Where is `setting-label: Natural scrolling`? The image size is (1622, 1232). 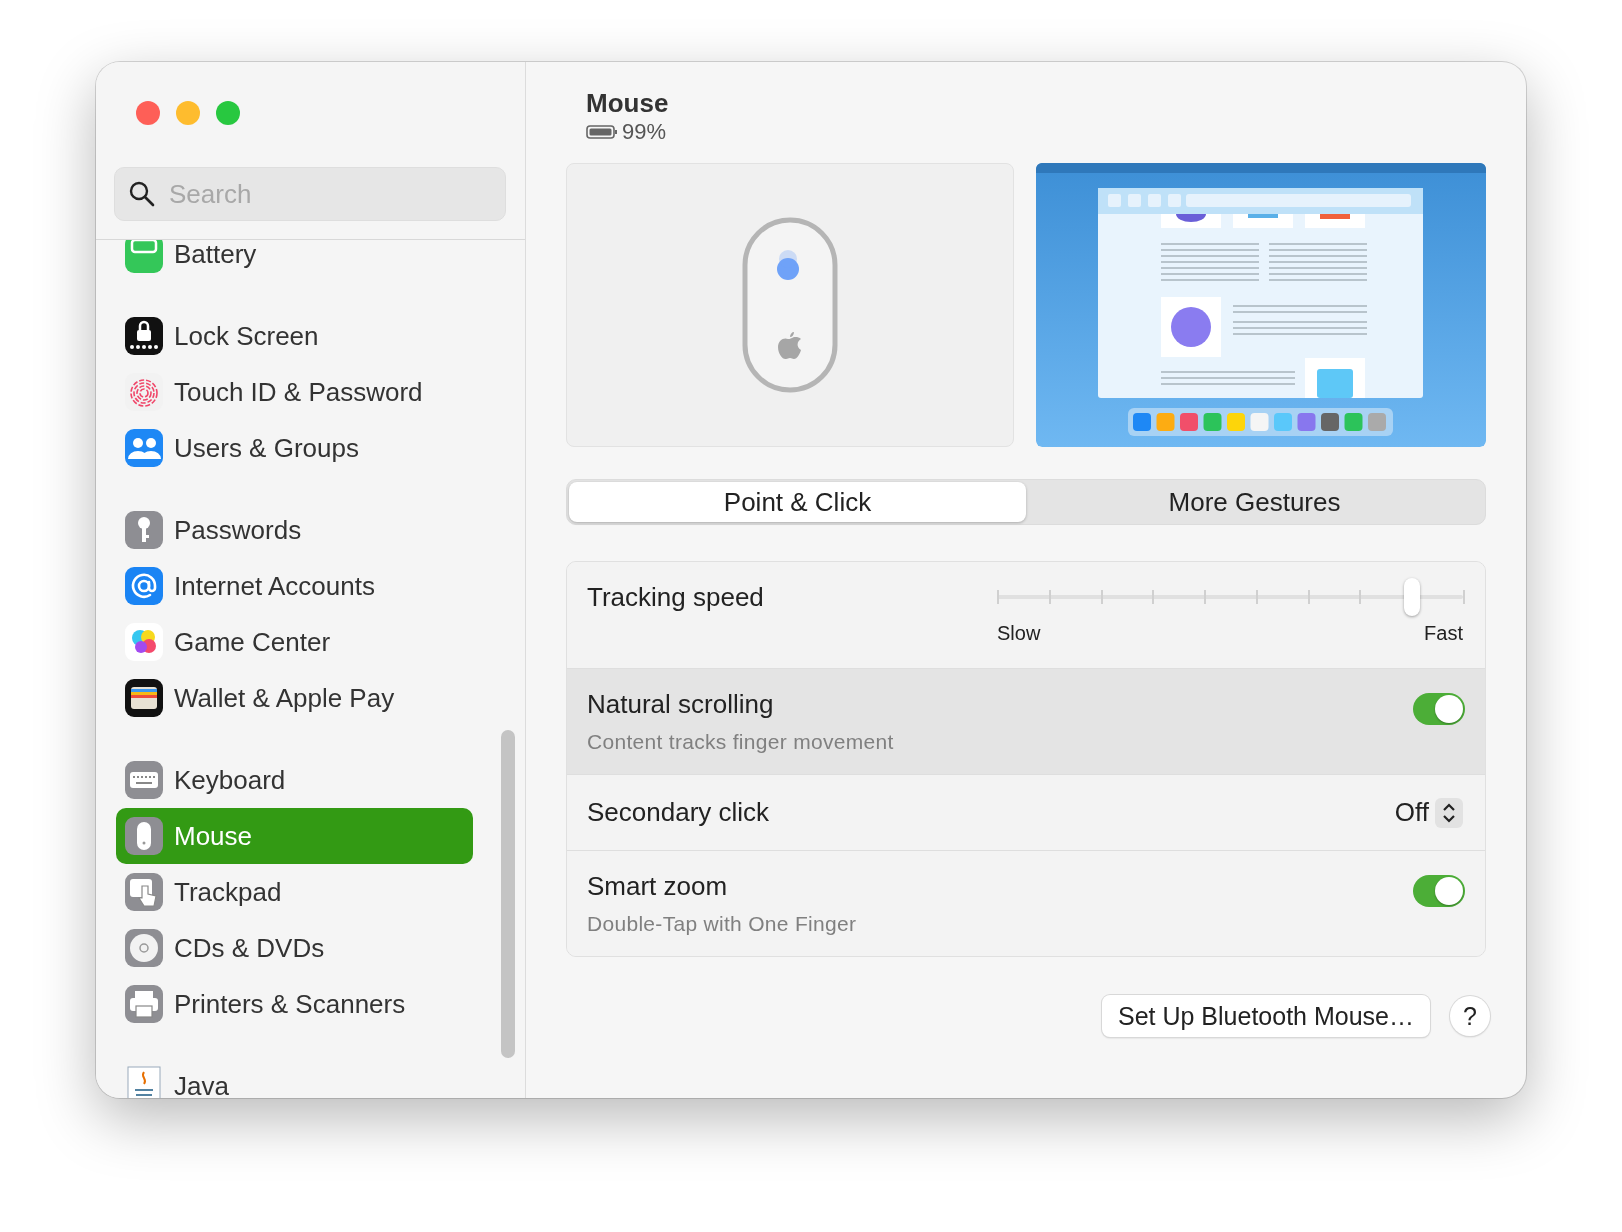
setting-label: Natural scrolling is located at coordinates (681, 704).